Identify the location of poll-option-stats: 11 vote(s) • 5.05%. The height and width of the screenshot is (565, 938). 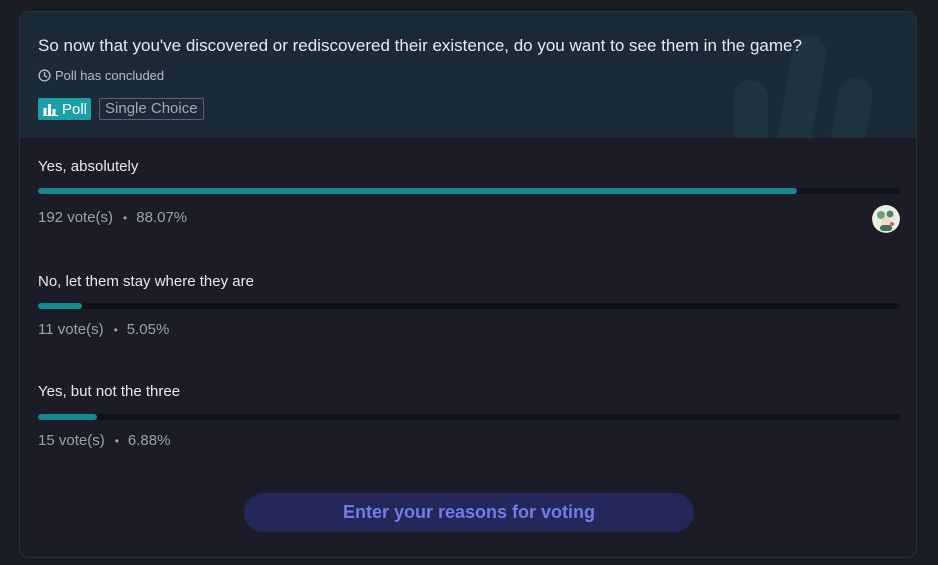
(103, 329).